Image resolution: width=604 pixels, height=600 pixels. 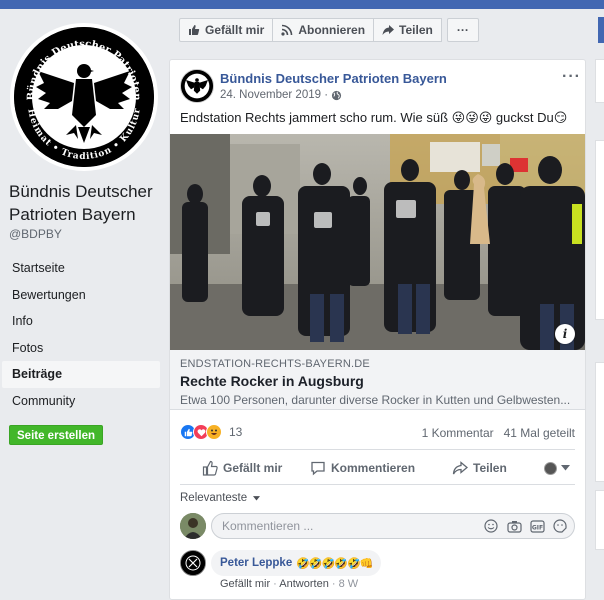 What do you see at coordinates (81, 348) in the screenshot?
I see `sidebar-item-fotos: Fotos` at bounding box center [81, 348].